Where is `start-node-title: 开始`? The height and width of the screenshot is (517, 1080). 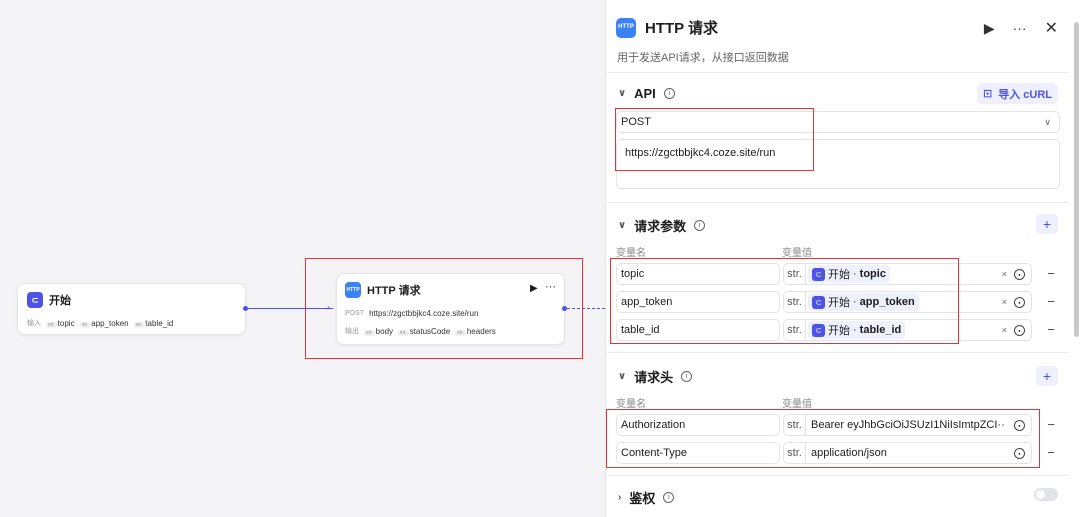 start-node-title: 开始 is located at coordinates (60, 301).